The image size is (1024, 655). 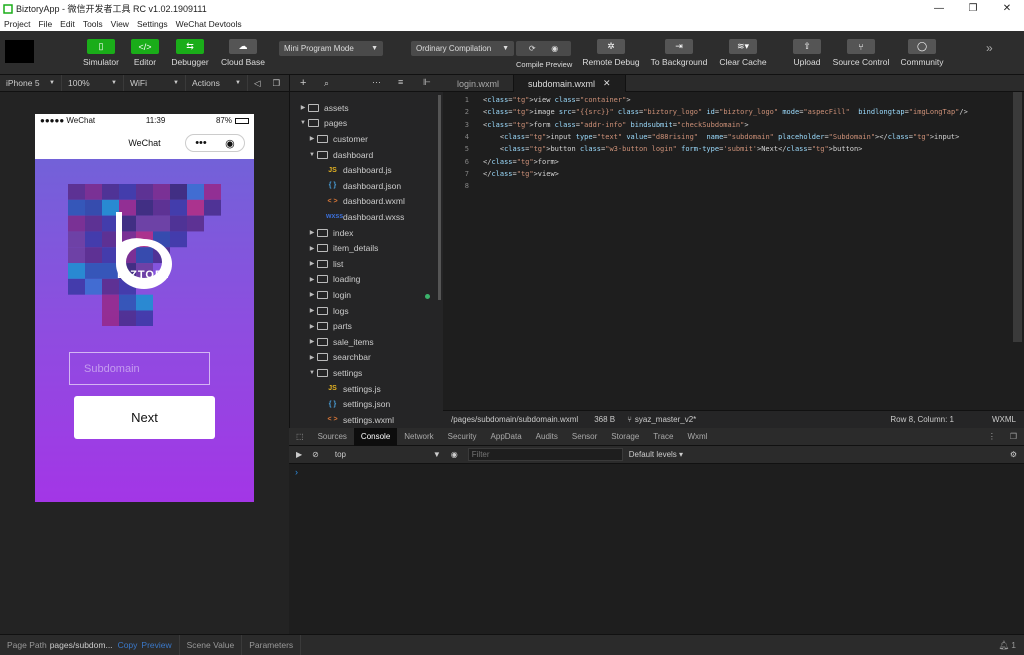 What do you see at coordinates (625, 437) in the screenshot?
I see `tab-storage: Storage` at bounding box center [625, 437].